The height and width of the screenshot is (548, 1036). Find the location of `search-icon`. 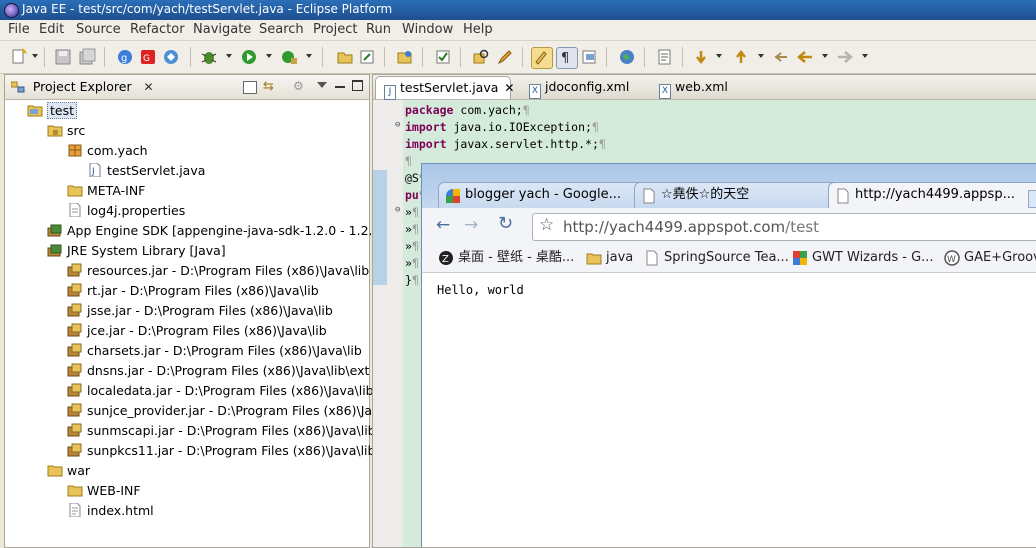

search-icon is located at coordinates (481, 57).